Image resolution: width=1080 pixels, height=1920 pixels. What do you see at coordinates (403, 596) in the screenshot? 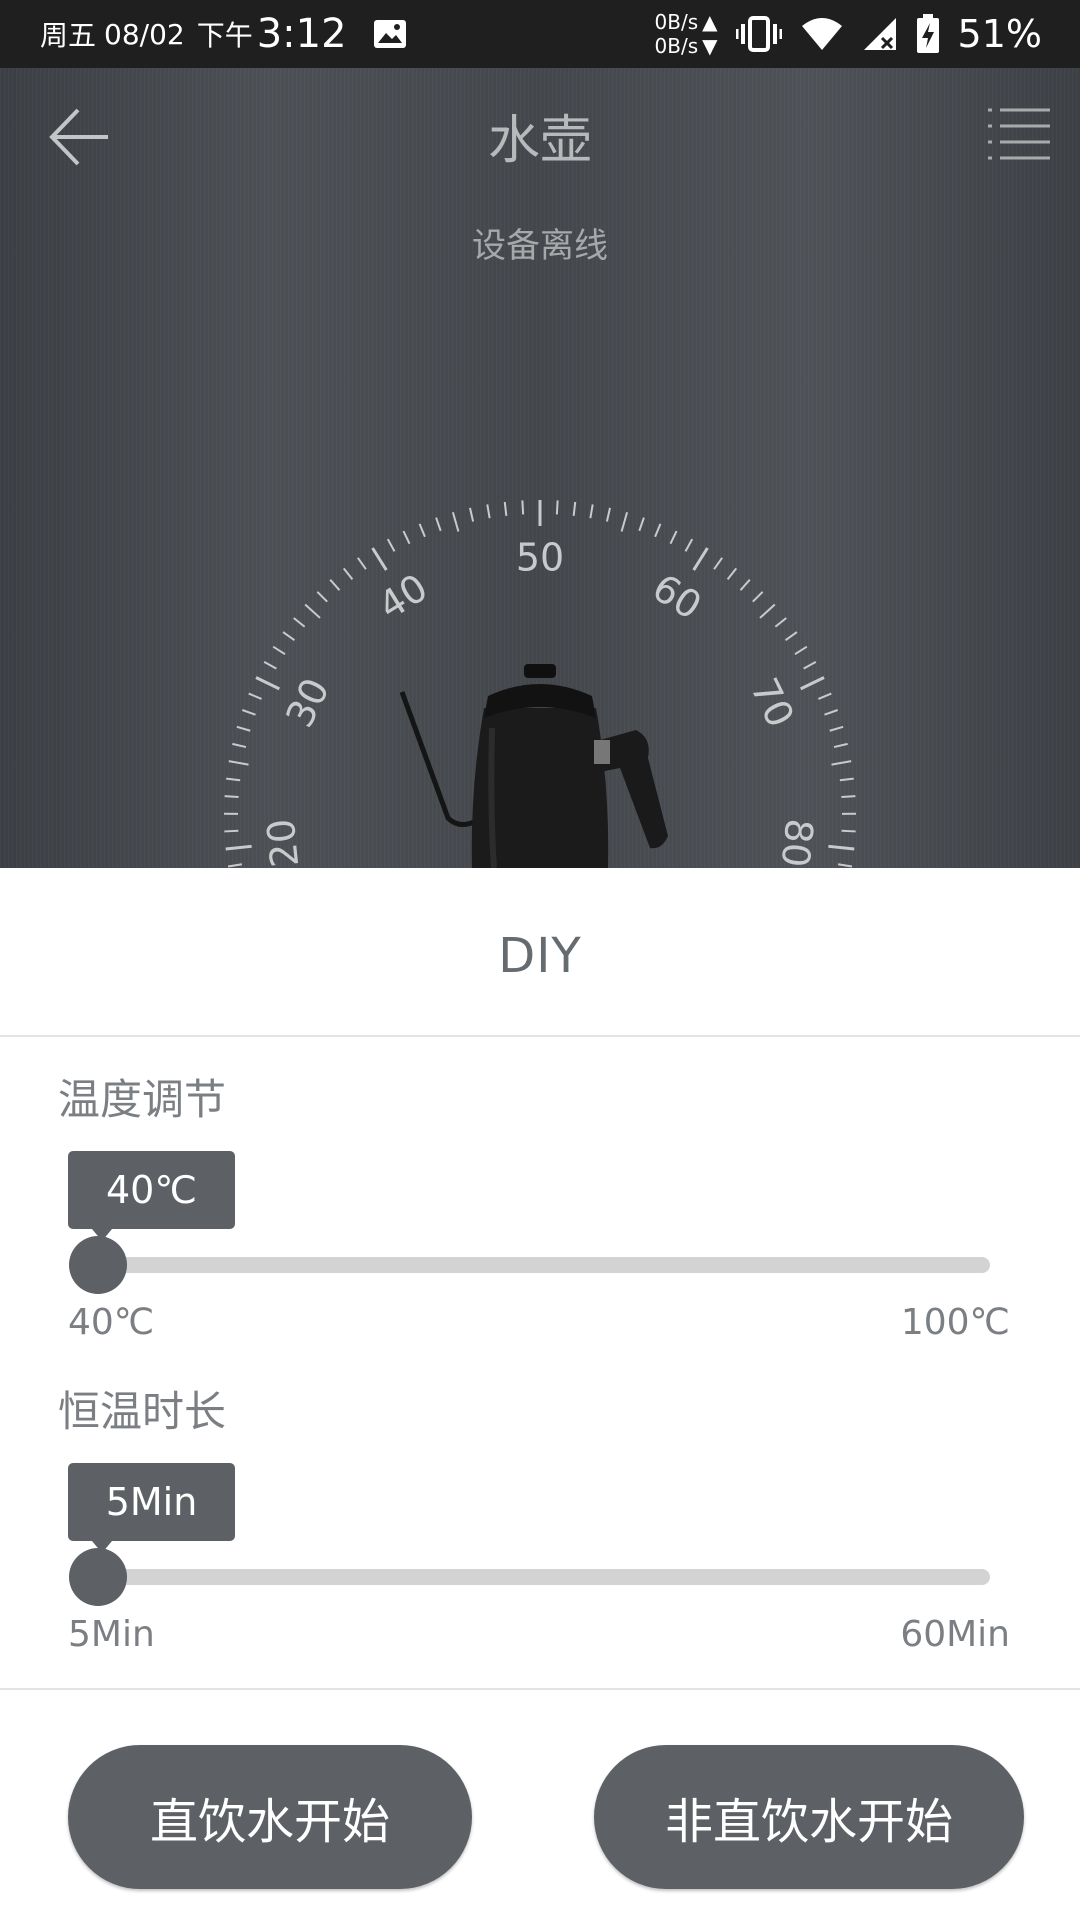
I see `dial-label: 40` at bounding box center [403, 596].